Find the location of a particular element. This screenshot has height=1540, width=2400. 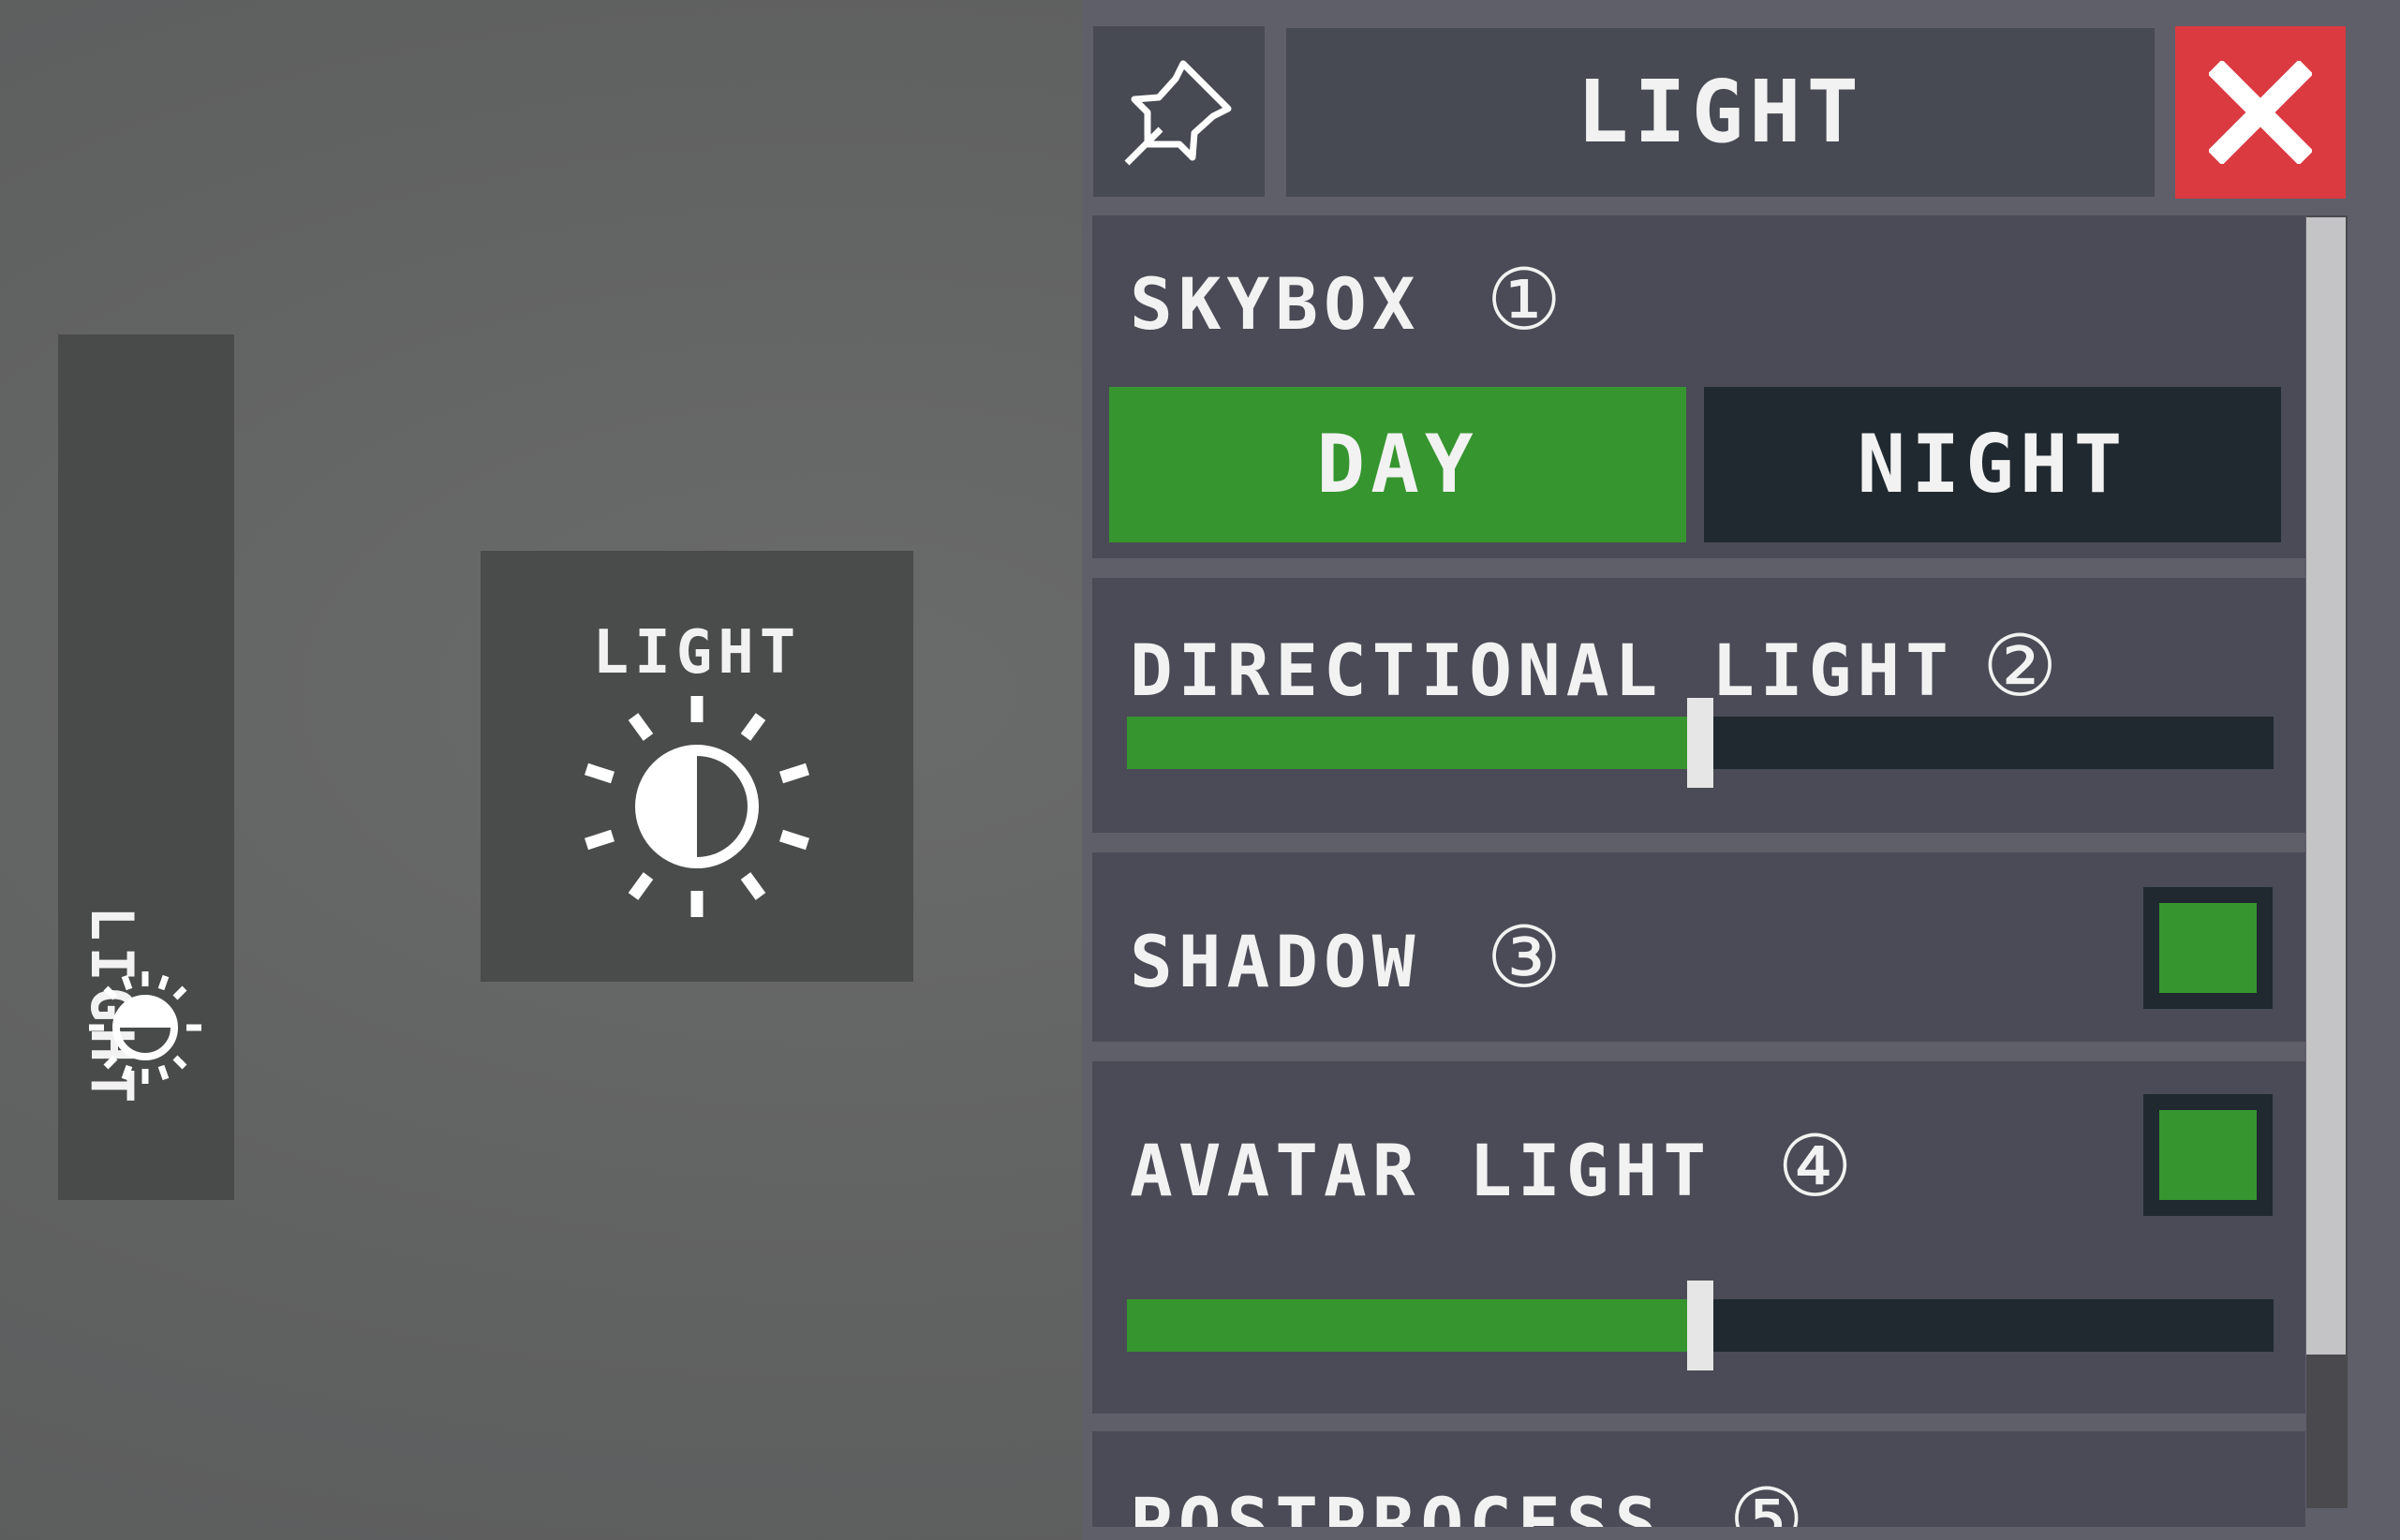

close-icon is located at coordinates (2260, 112).